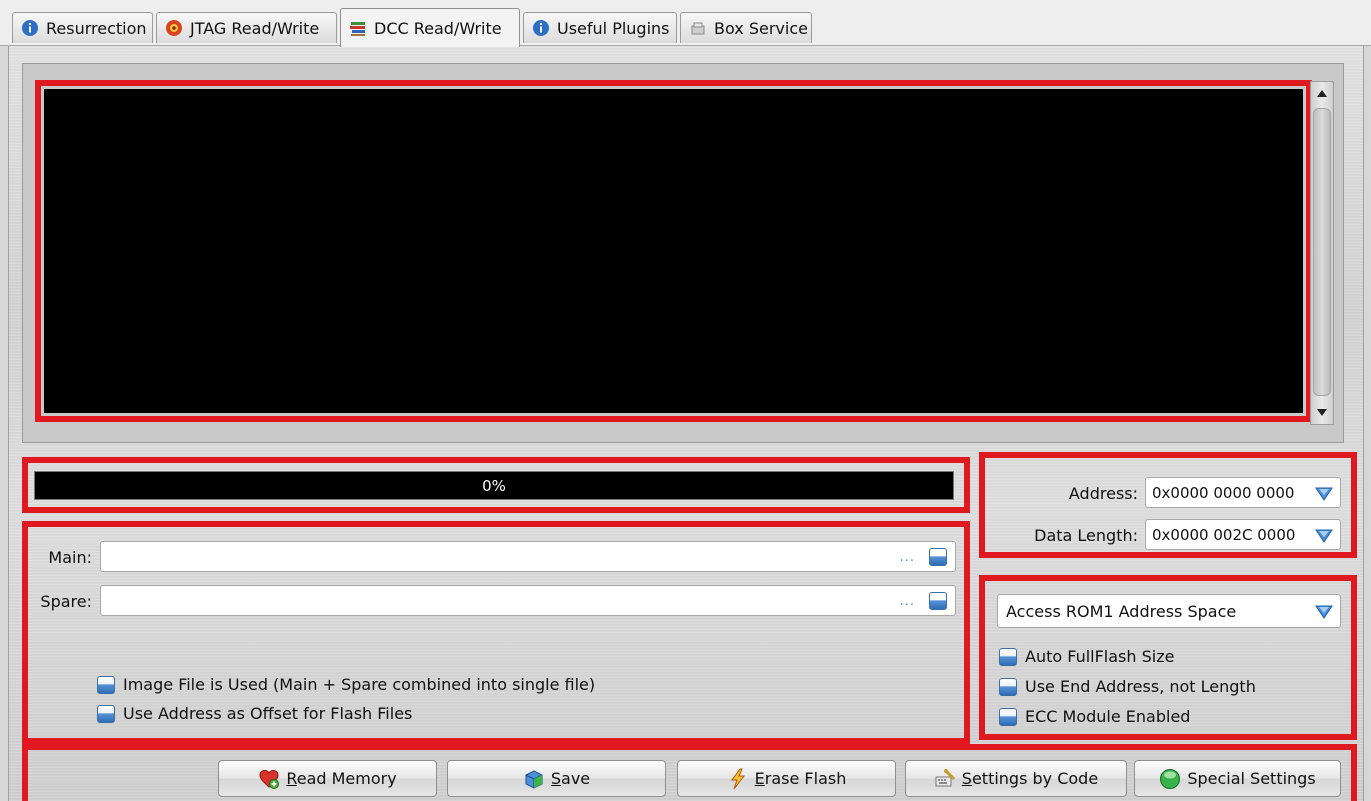  I want to click on address-value: 0x0000 0000 0000, so click(1223, 492).